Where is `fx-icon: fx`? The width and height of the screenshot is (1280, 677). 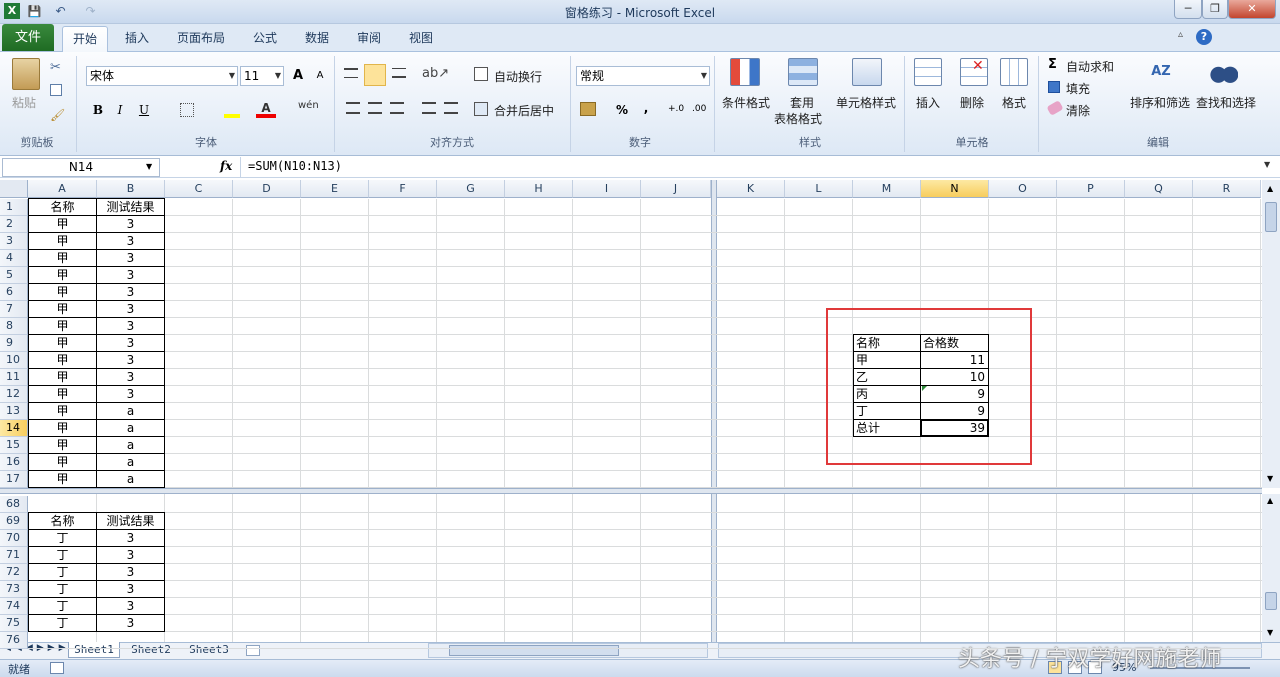 fx-icon: fx is located at coordinates (226, 166).